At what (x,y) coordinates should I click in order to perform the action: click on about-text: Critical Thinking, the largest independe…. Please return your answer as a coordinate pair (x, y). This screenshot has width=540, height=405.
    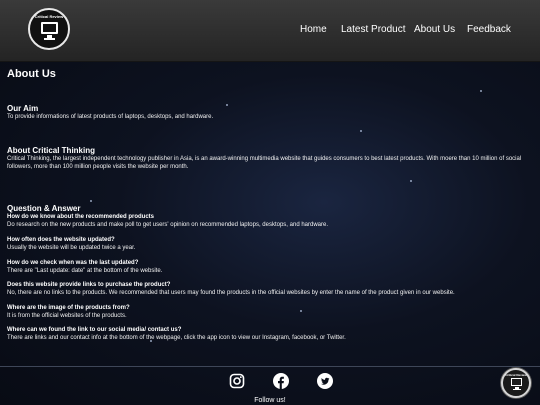
    Looking at the image, I should click on (264, 163).